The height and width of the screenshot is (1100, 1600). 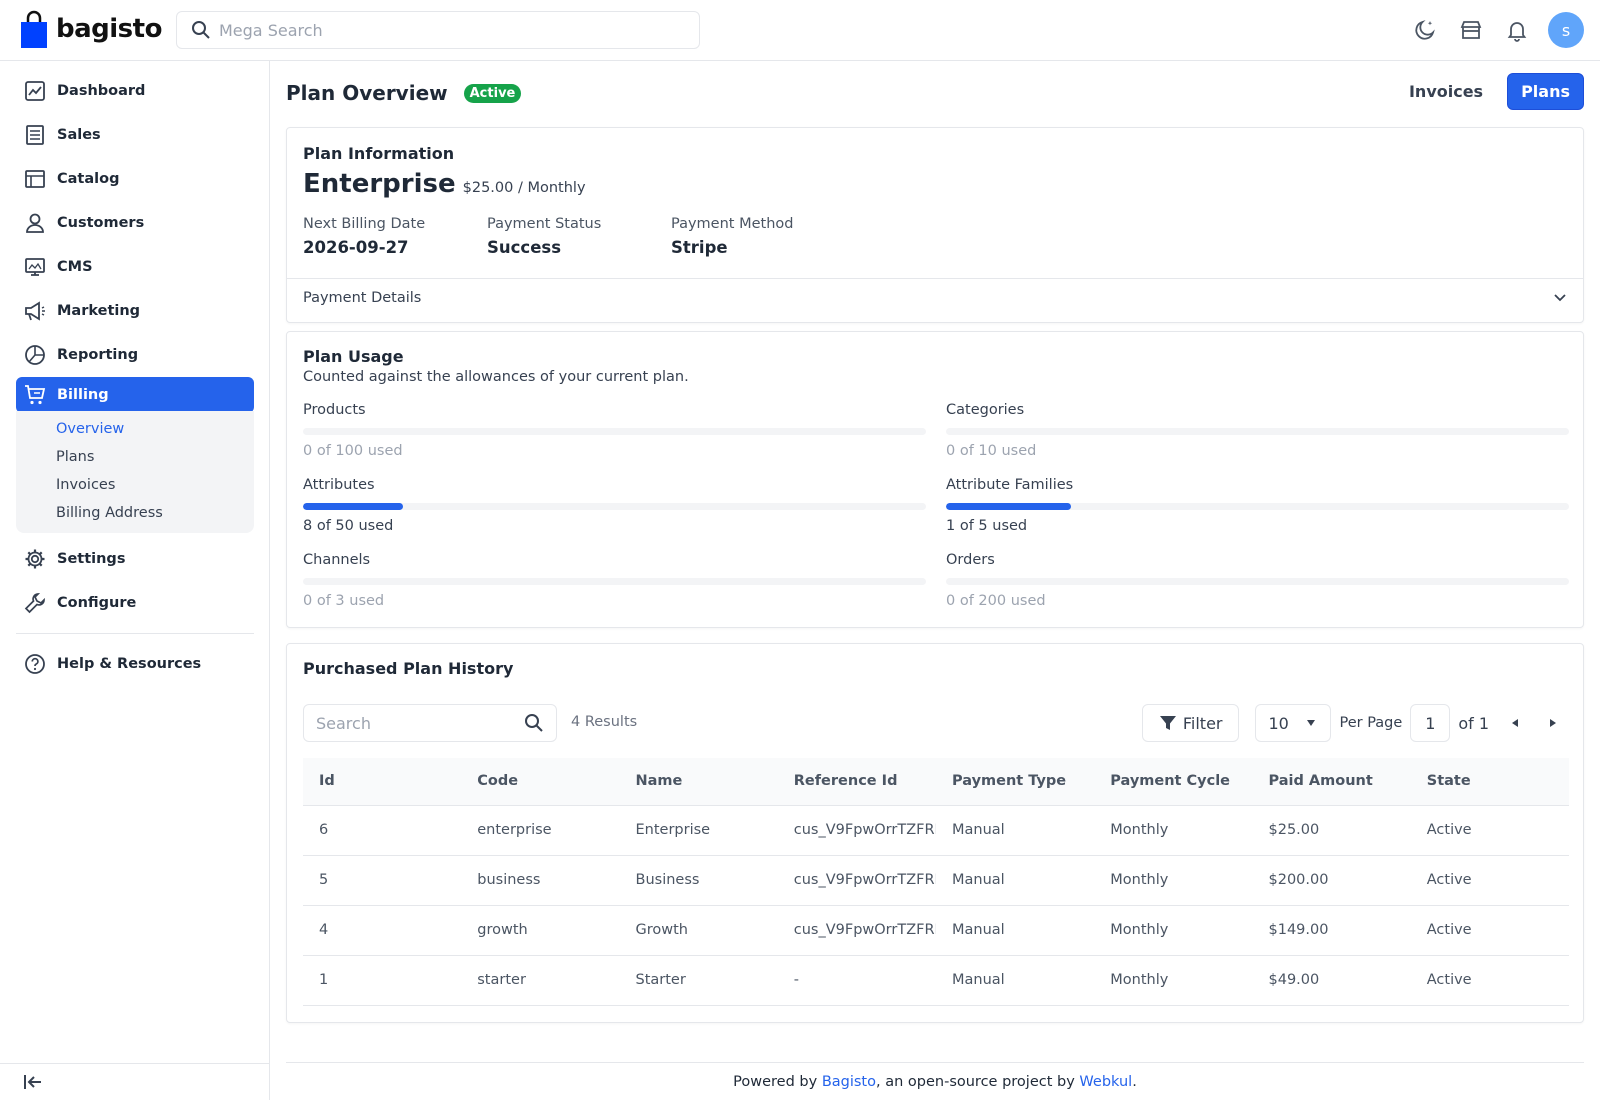 I want to click on column-header: Name, so click(x=698, y=781).